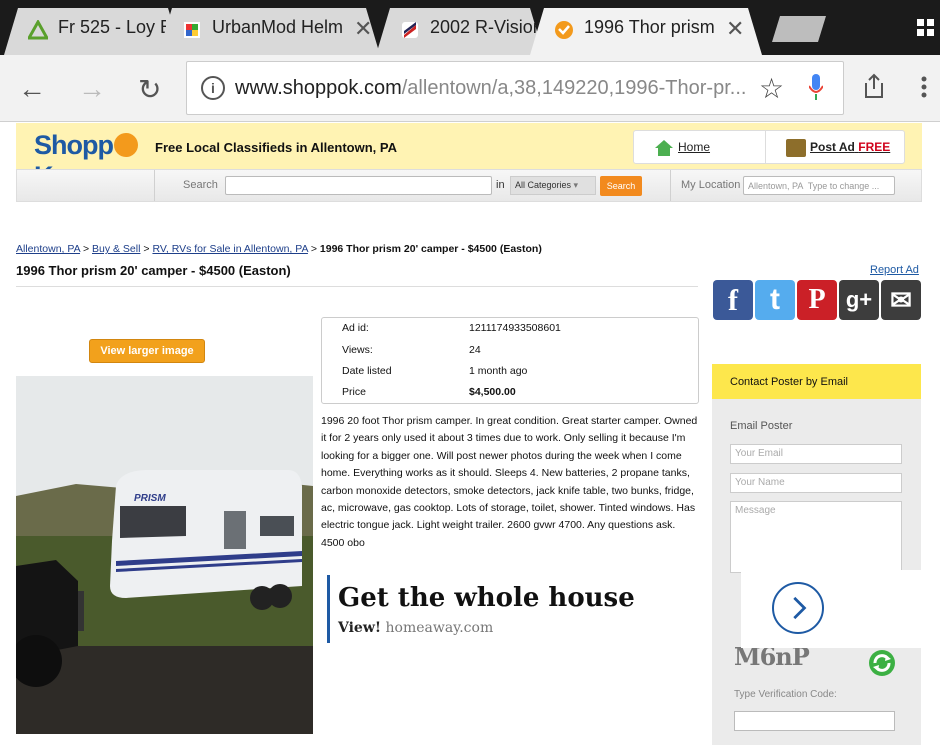 Image resolution: width=940 pixels, height=745 pixels. I want to click on chevron-down-icon: ▾, so click(576, 185).